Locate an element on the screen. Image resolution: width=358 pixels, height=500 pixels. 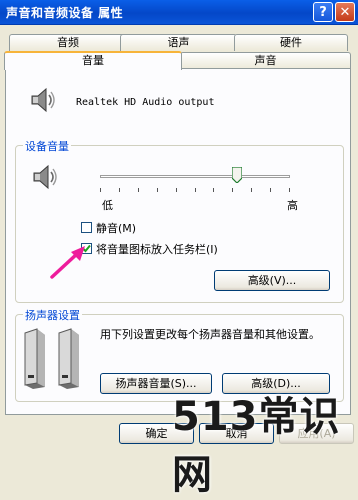
pink-arrow-icon is located at coordinates (67, 262).